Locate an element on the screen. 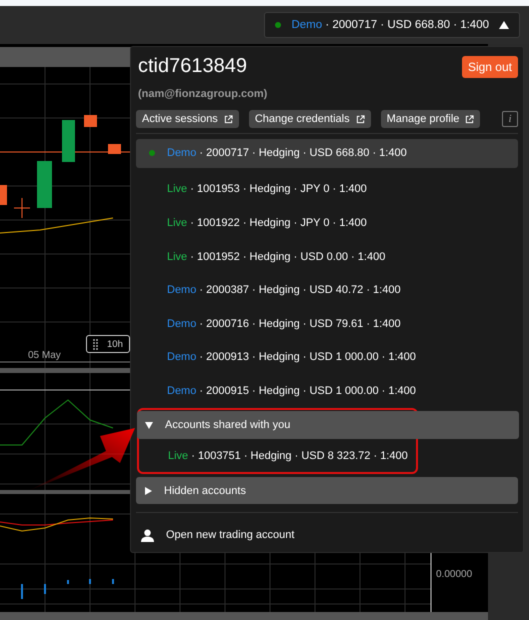 The image size is (529, 620). external-link-button: Manage profile is located at coordinates (430, 119).